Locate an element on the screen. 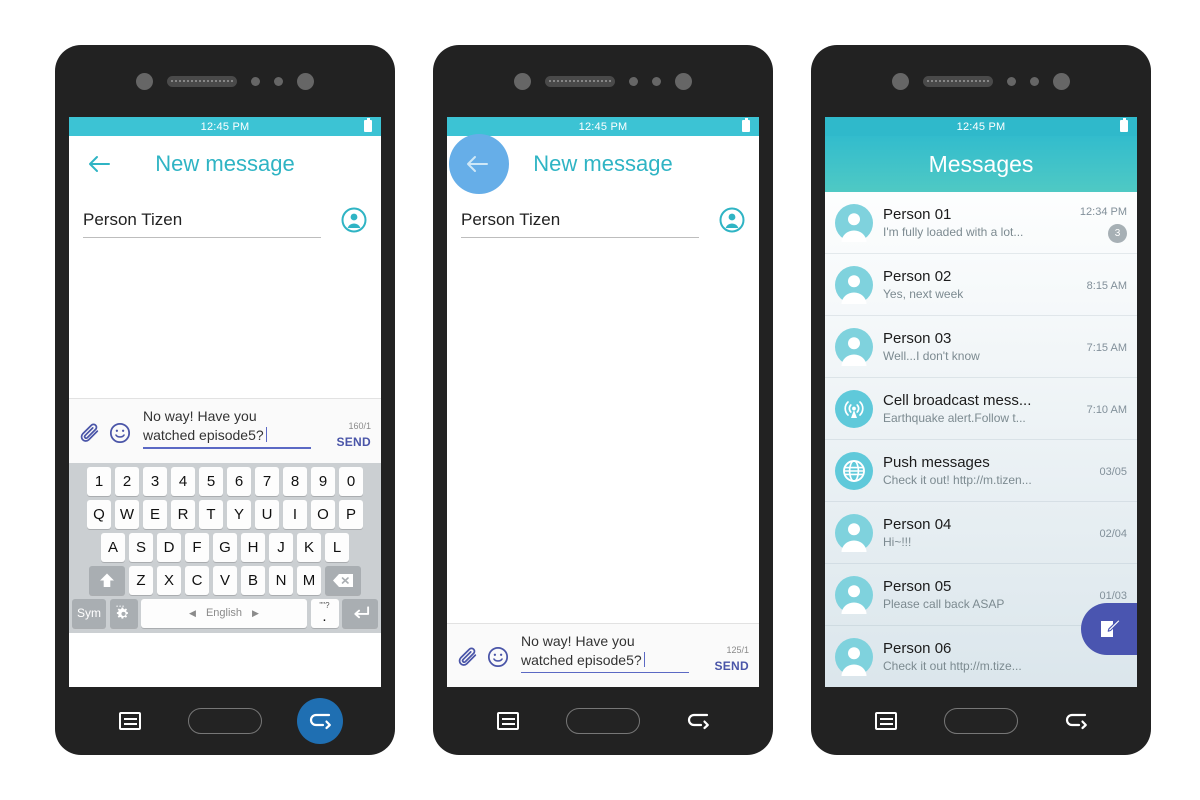 Image resolution: width=1200 pixels, height=800 pixels. enter-key is located at coordinates (360, 613).